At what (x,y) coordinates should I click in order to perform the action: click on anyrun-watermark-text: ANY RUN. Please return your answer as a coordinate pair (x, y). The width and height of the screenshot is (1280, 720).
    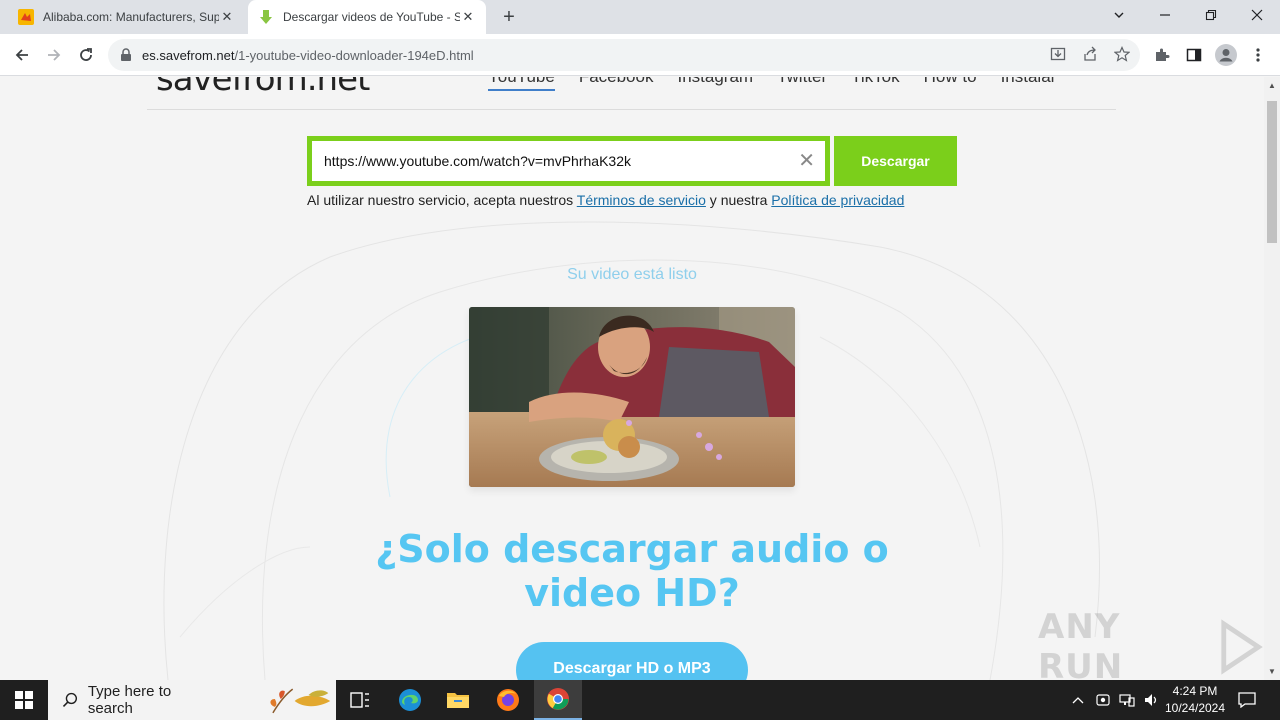
    Looking at the image, I should click on (1081, 643).